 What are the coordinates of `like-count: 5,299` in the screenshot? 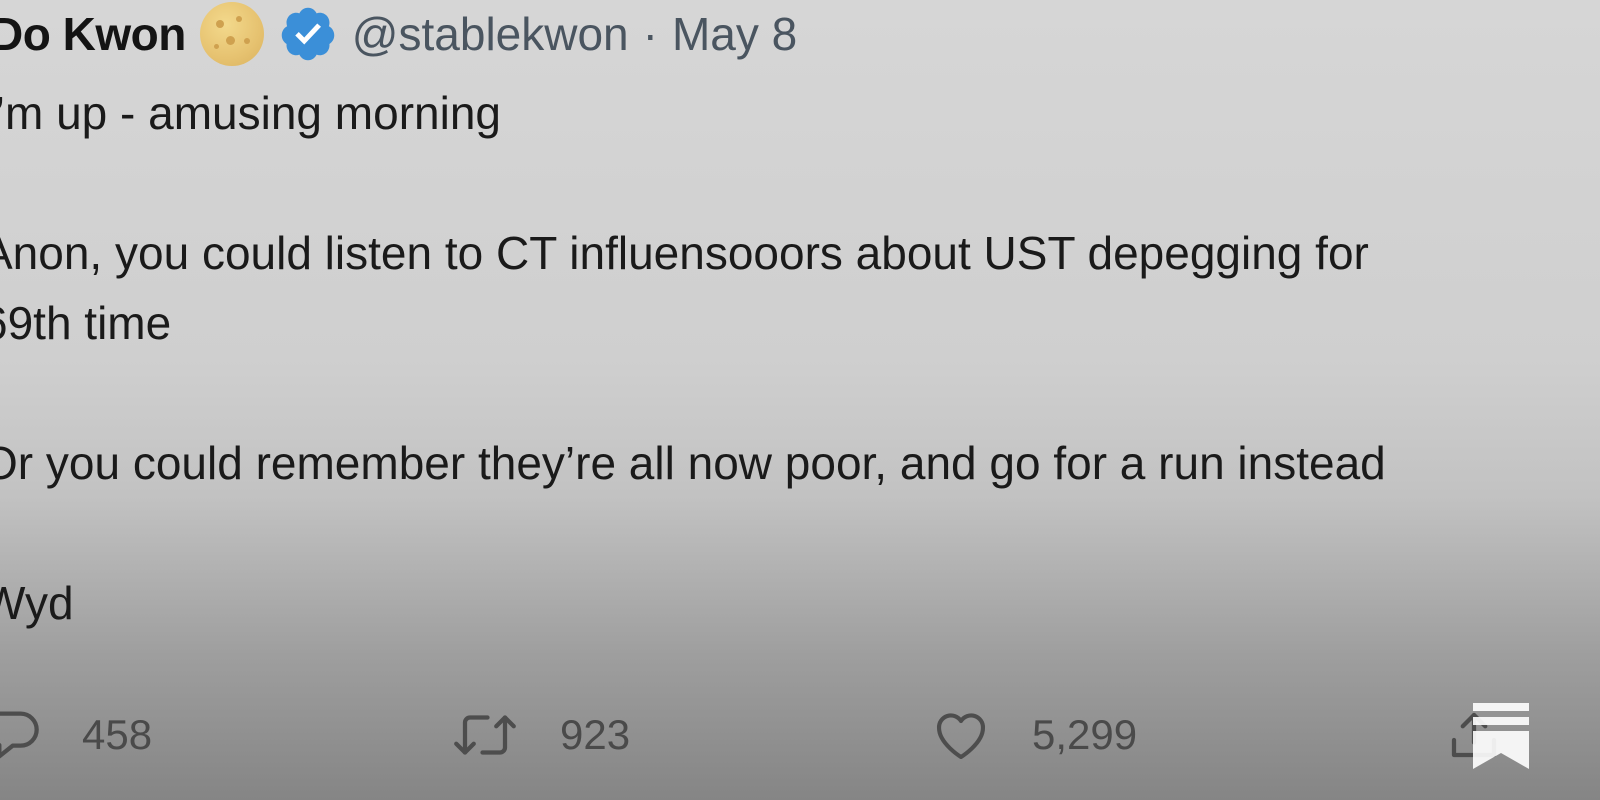 It's located at (1085, 734).